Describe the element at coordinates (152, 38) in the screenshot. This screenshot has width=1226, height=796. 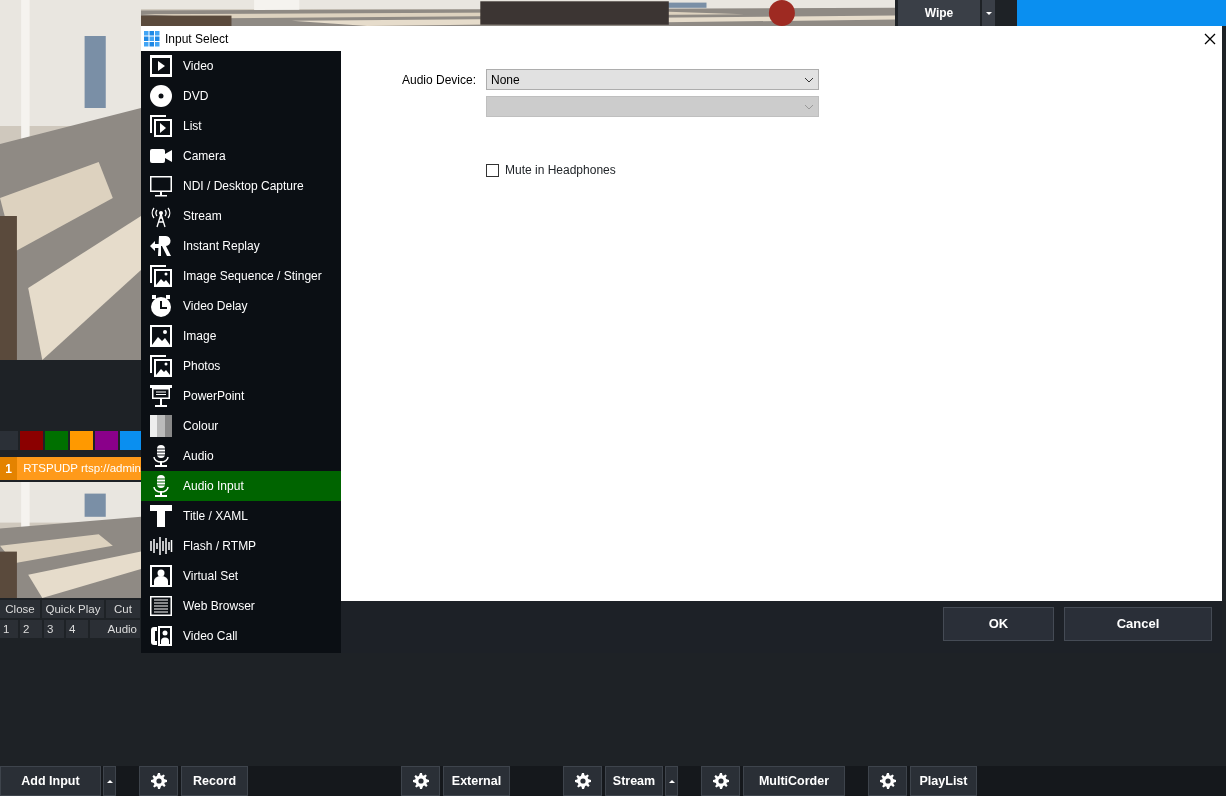
I see `app-icon` at that location.